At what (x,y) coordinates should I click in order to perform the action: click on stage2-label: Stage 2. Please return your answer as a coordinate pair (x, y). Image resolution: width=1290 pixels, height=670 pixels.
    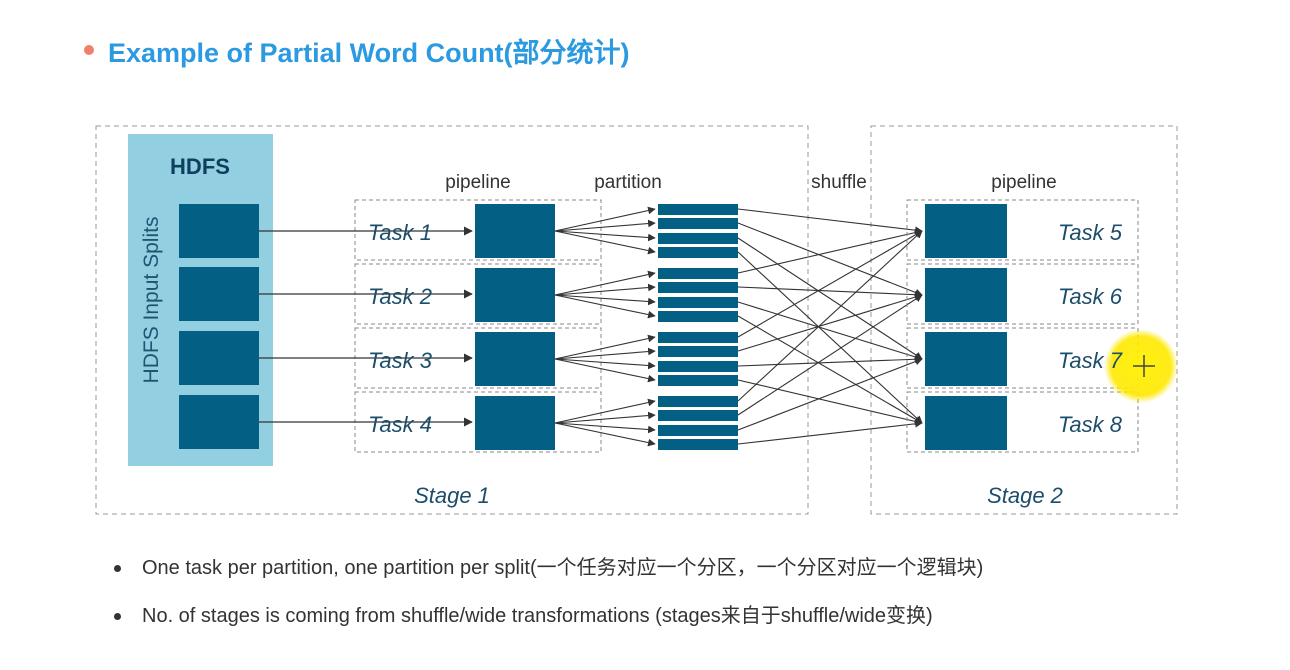
    Looking at the image, I should click on (1025, 495).